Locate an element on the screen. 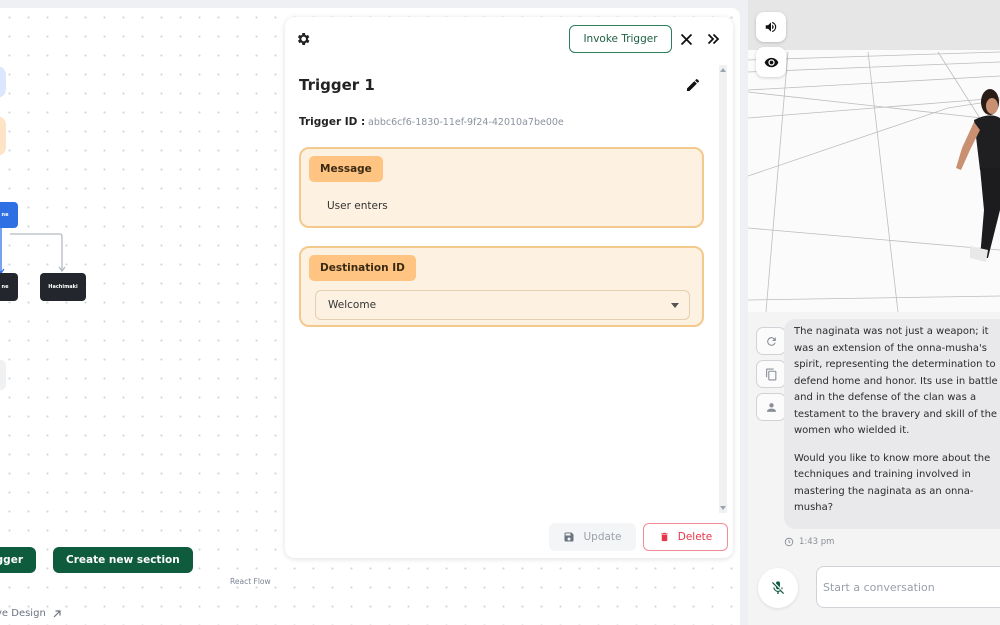 This screenshot has height=625, width=1000. chat-input is located at coordinates (908, 587).